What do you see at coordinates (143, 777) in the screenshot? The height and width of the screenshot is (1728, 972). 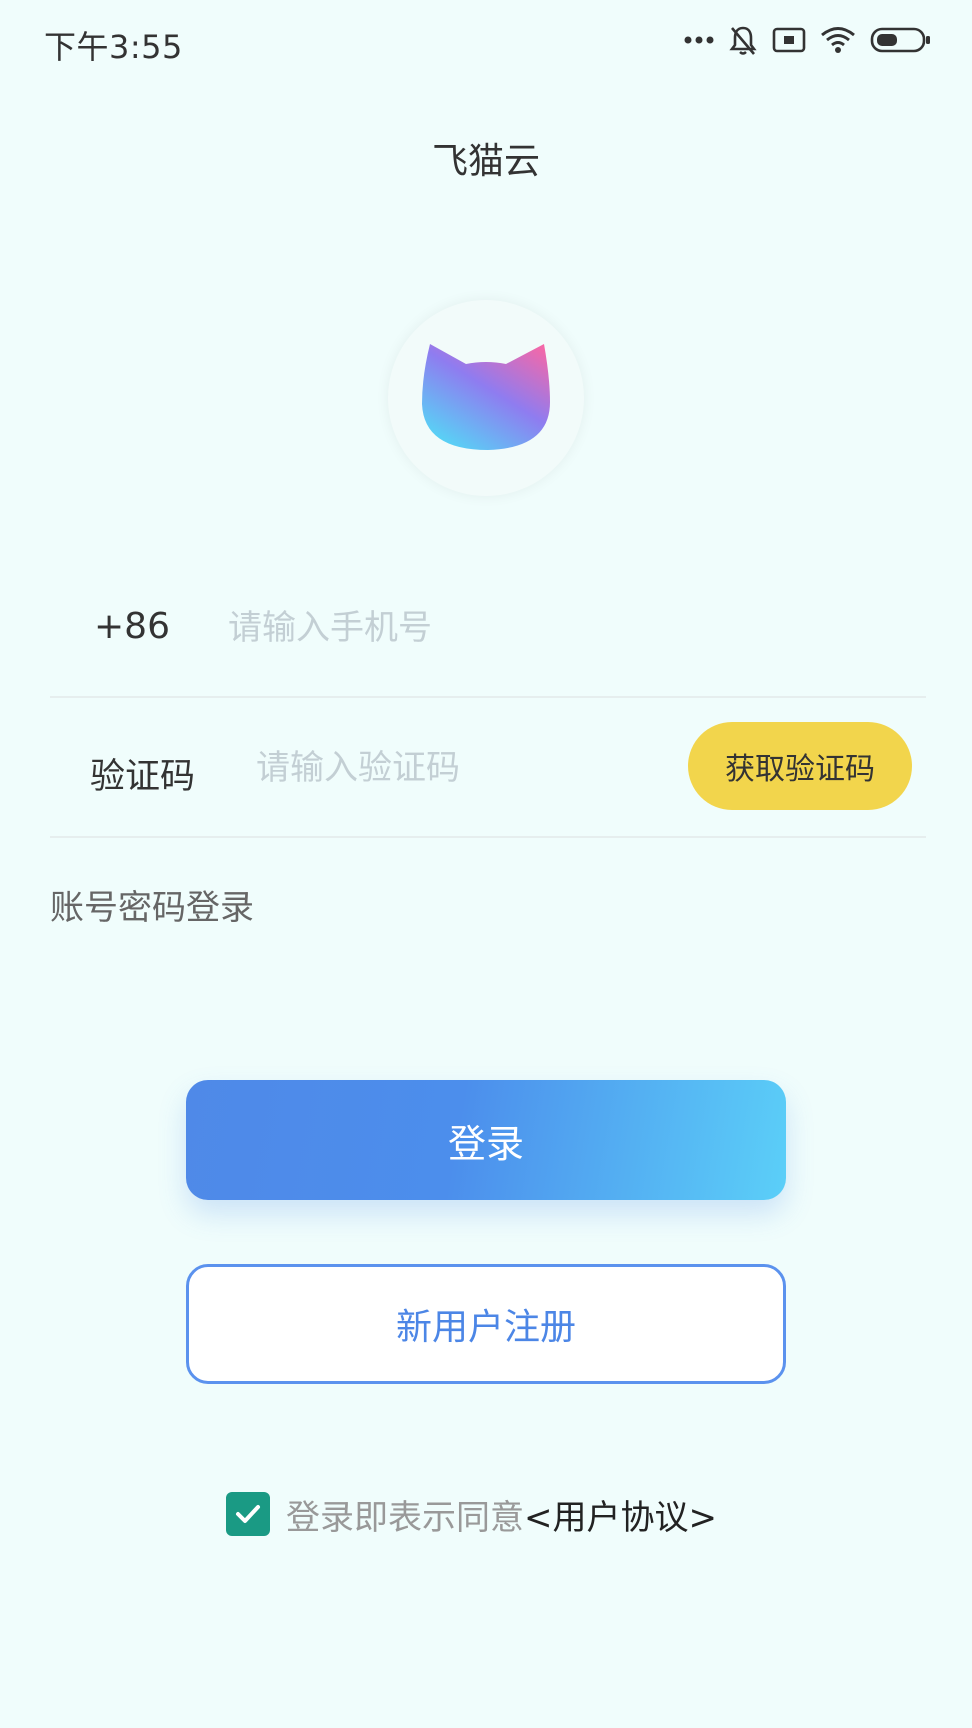 I see `code-label: 验证码` at bounding box center [143, 777].